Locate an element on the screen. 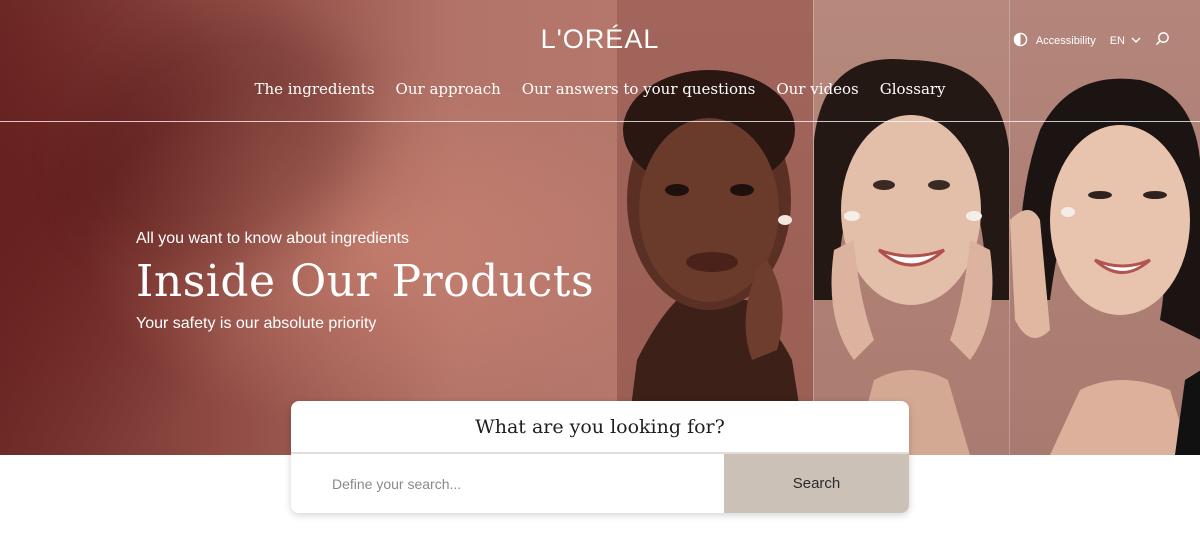 This screenshot has height=555, width=1200. hero-tagline: All you want to know about ingredients is located at coordinates (273, 238).